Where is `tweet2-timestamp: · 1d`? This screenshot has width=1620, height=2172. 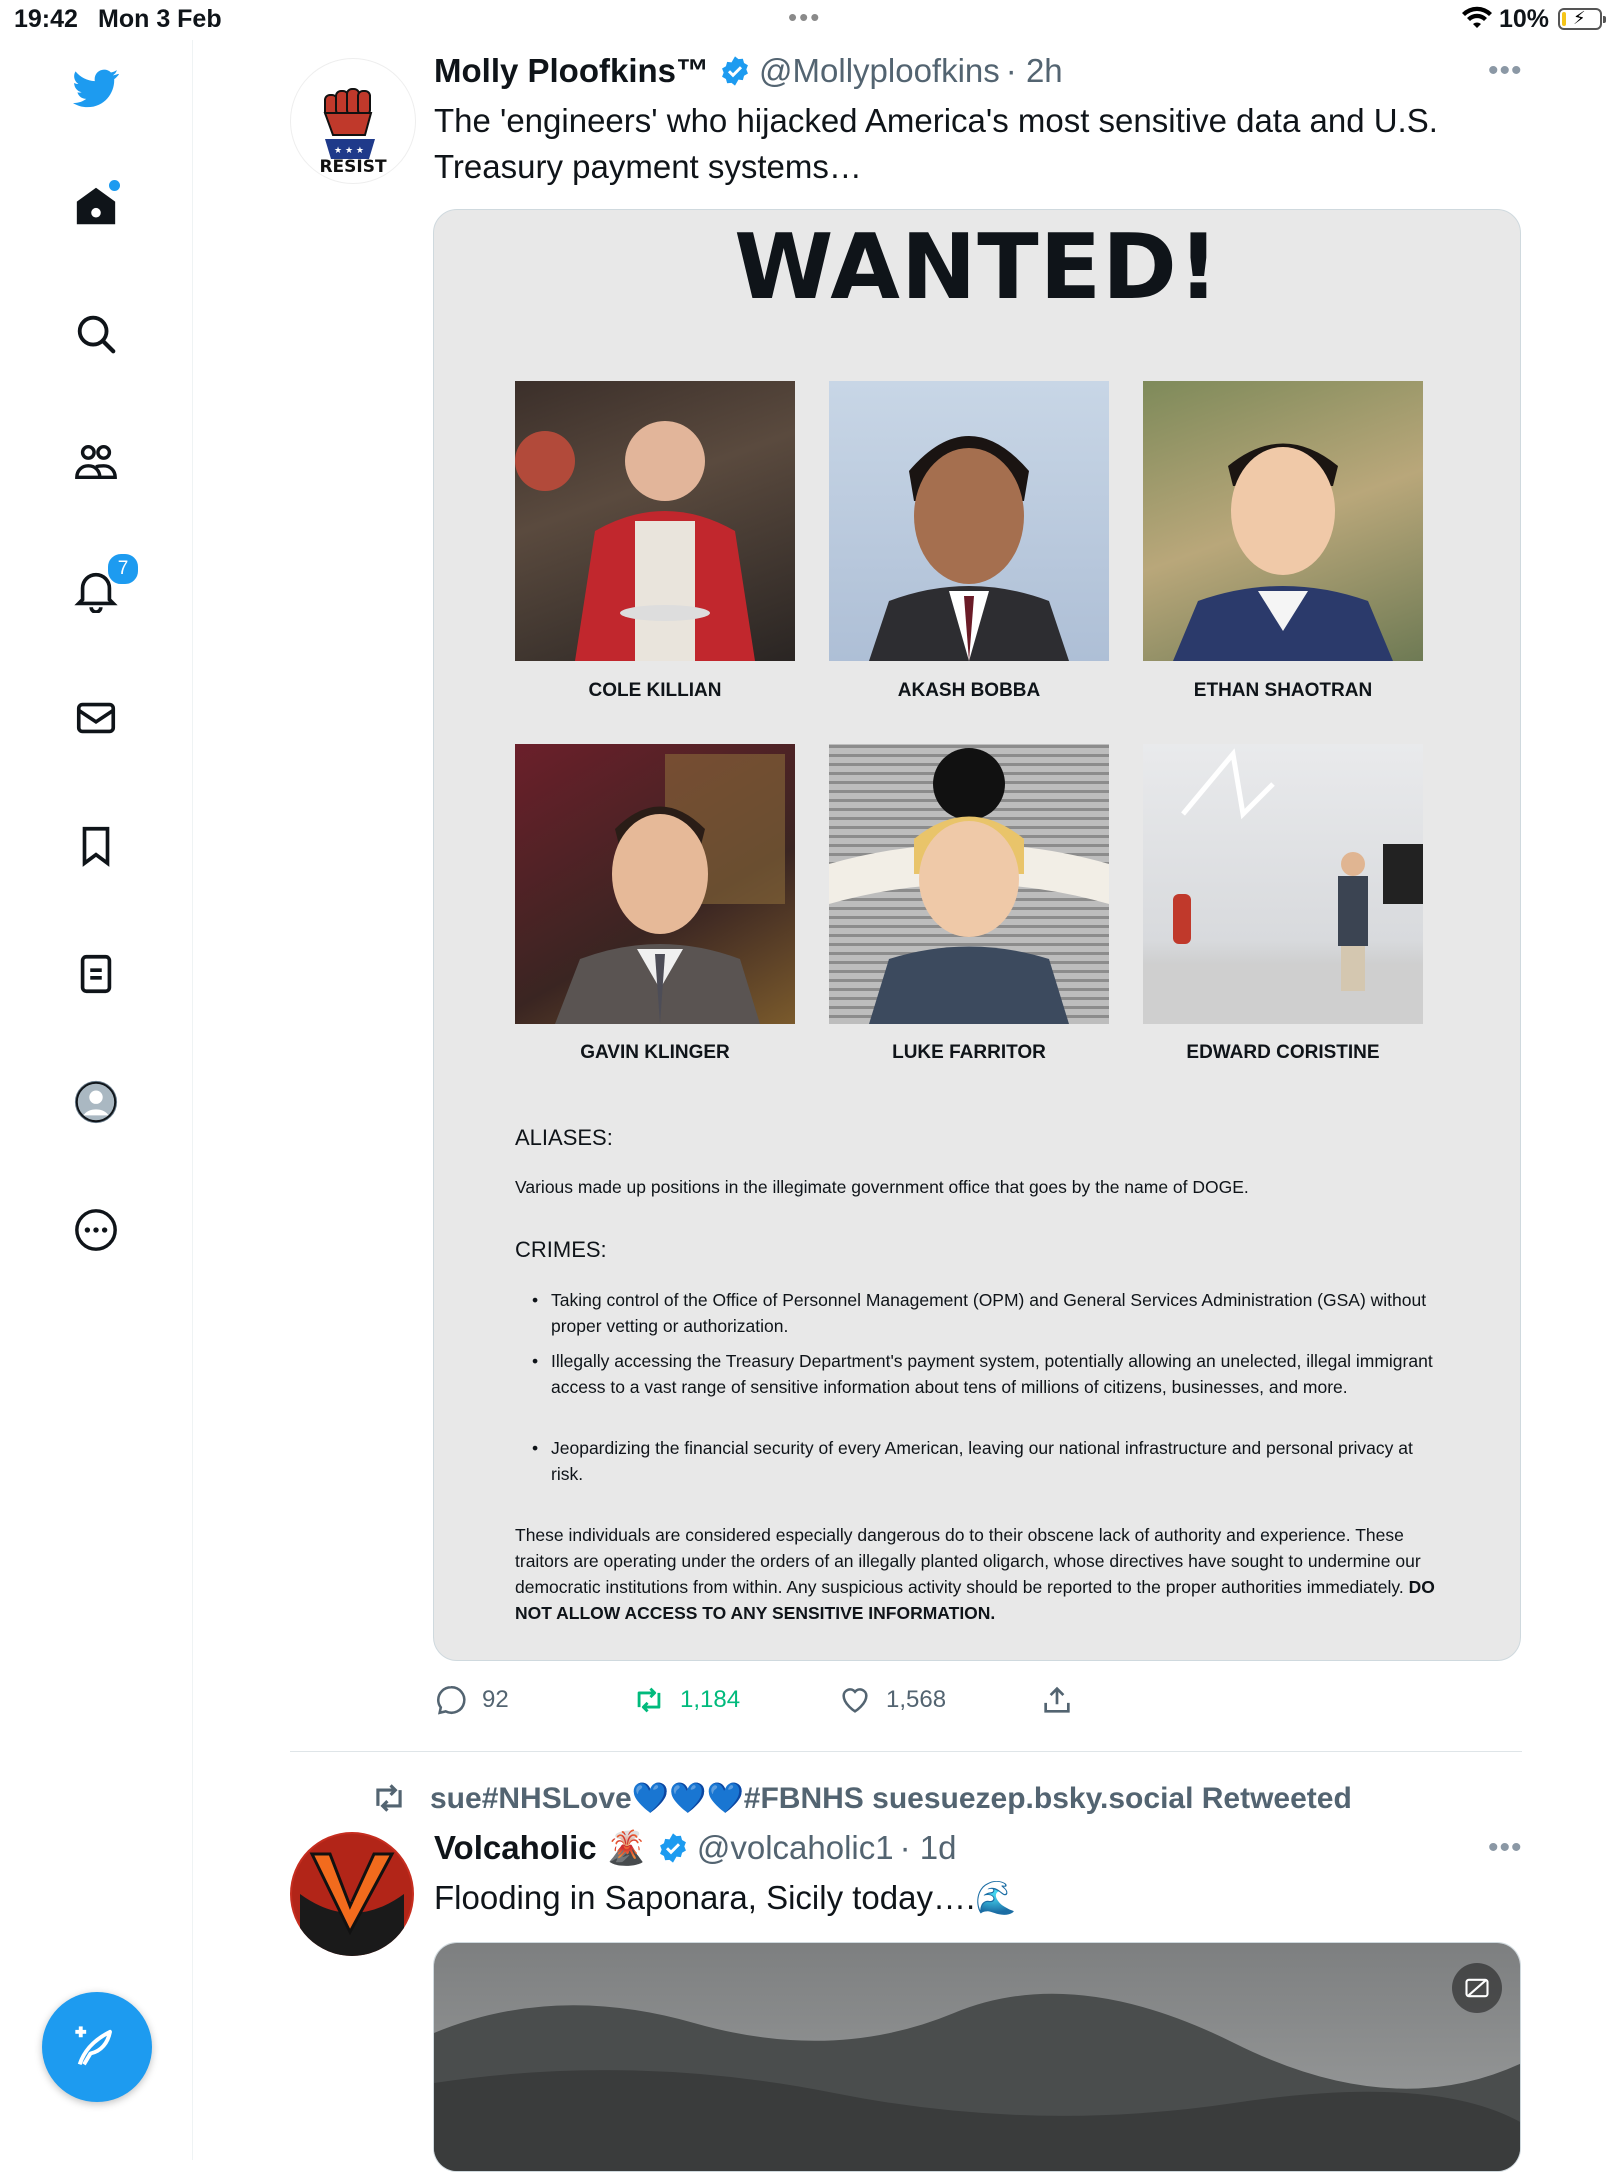
tweet2-timestamp: · 1d is located at coordinates (928, 1848).